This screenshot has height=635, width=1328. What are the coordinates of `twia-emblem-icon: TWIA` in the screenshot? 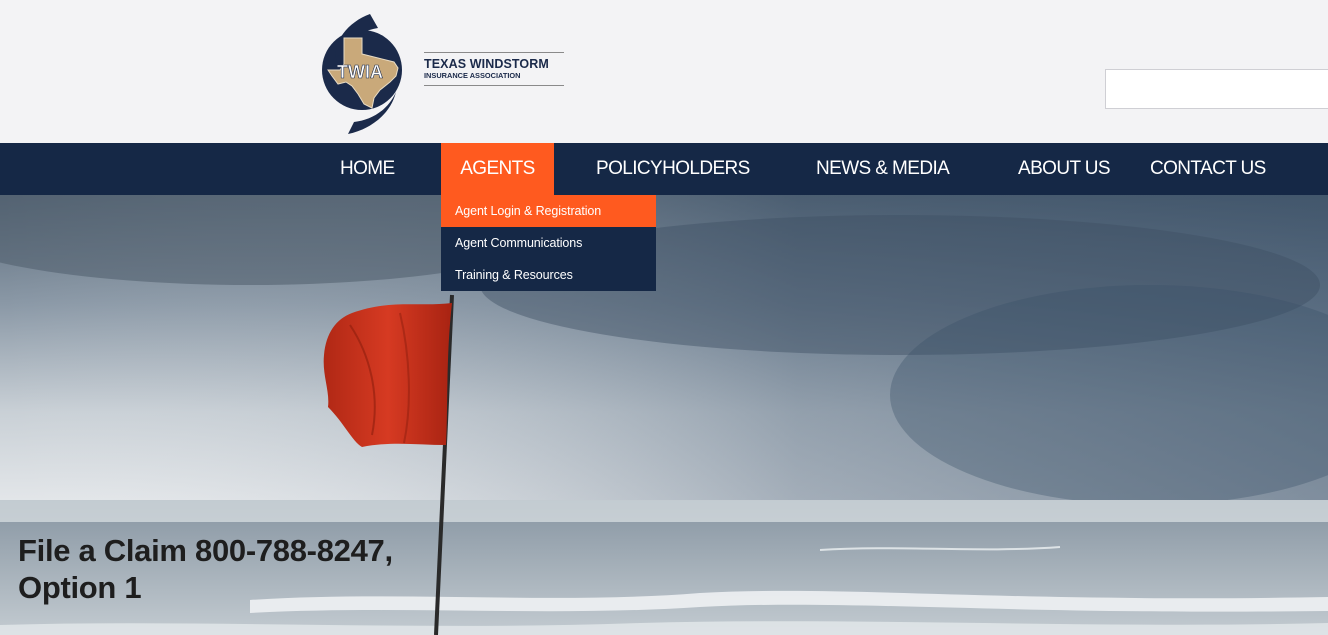 It's located at (362, 74).